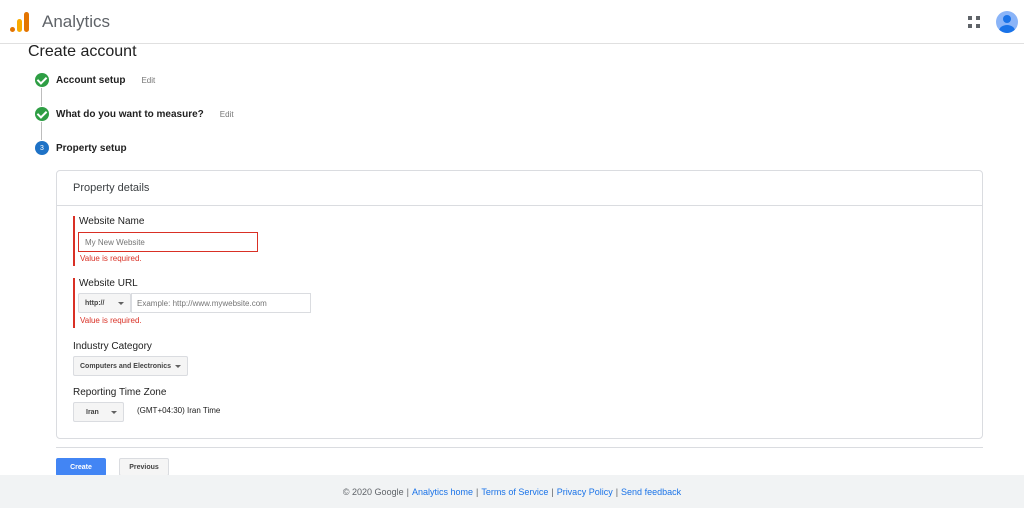 The height and width of the screenshot is (508, 1024). What do you see at coordinates (108, 283) in the screenshot?
I see `website-url-label: Website URL` at bounding box center [108, 283].